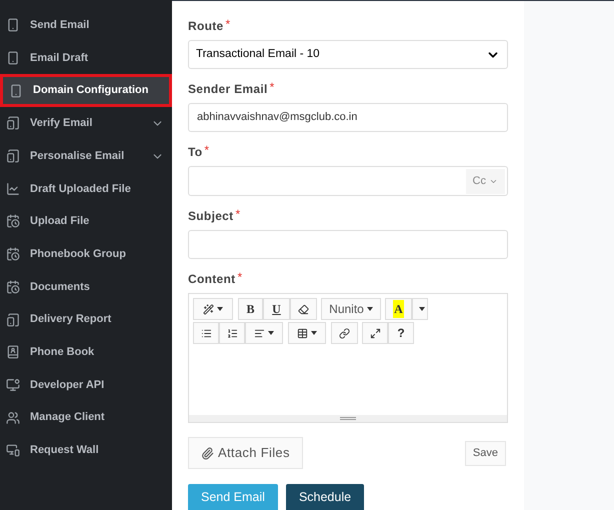 This screenshot has width=614, height=510. I want to click on sidebar-item: Phonebook Group, so click(86, 254).